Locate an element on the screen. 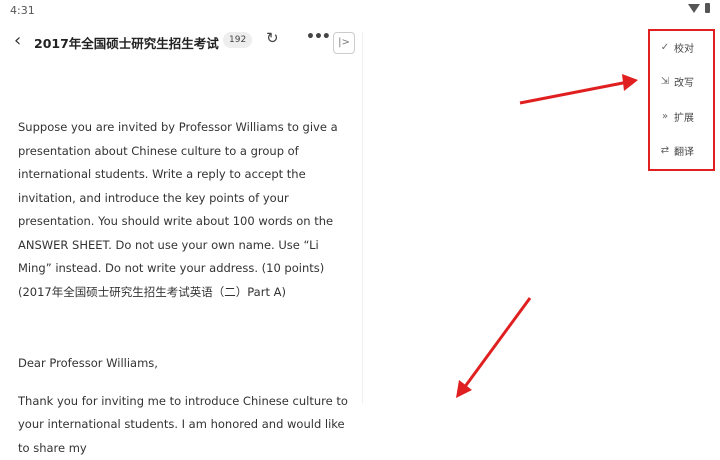 This screenshot has width=720, height=460. annotation-arrow-down is located at coordinates (497, 343).